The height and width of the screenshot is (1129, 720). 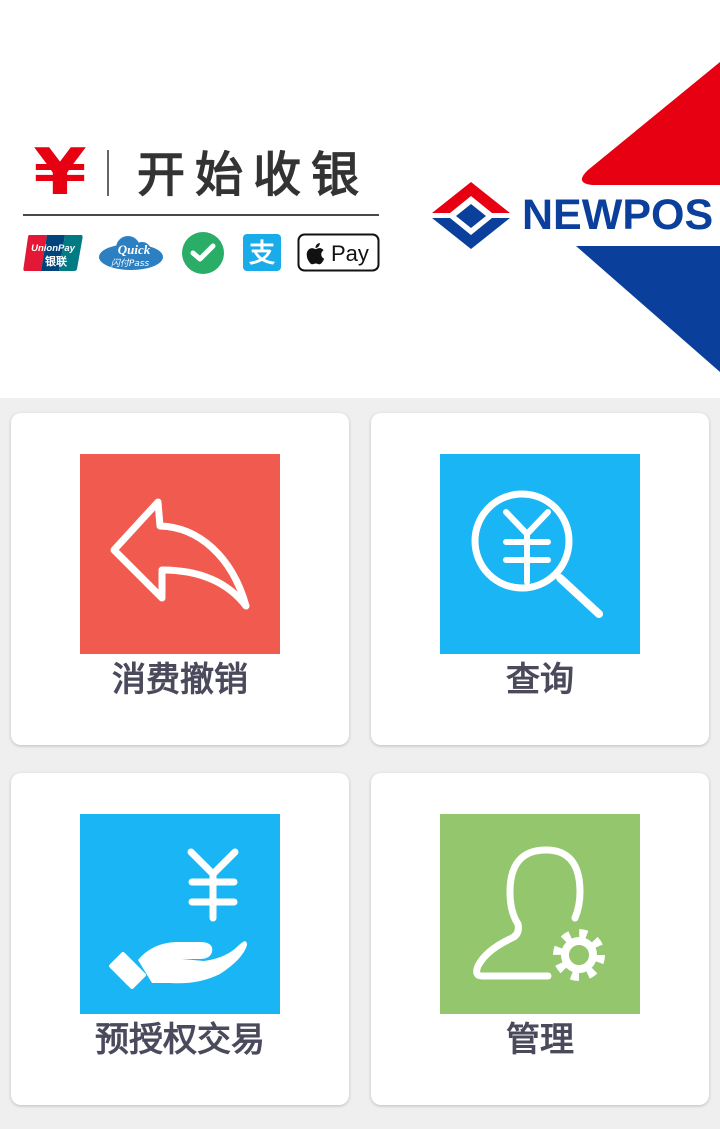 What do you see at coordinates (108, 173) in the screenshot?
I see `title-divider` at bounding box center [108, 173].